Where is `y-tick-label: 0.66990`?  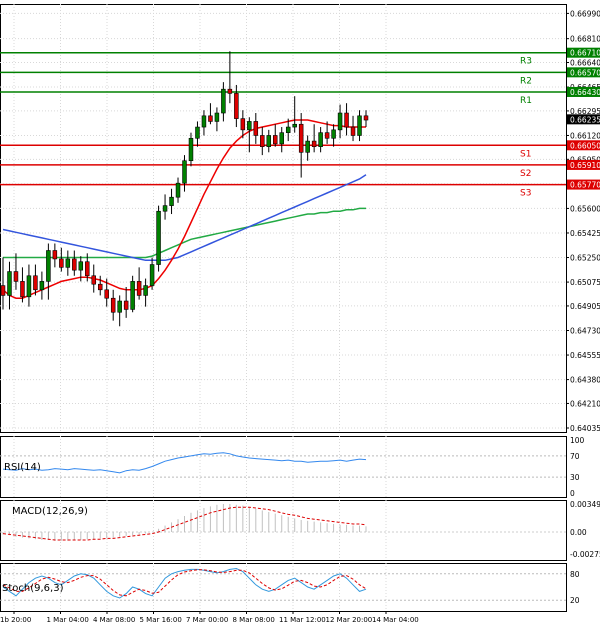
y-tick-label: 0.66990 is located at coordinates (585, 13).